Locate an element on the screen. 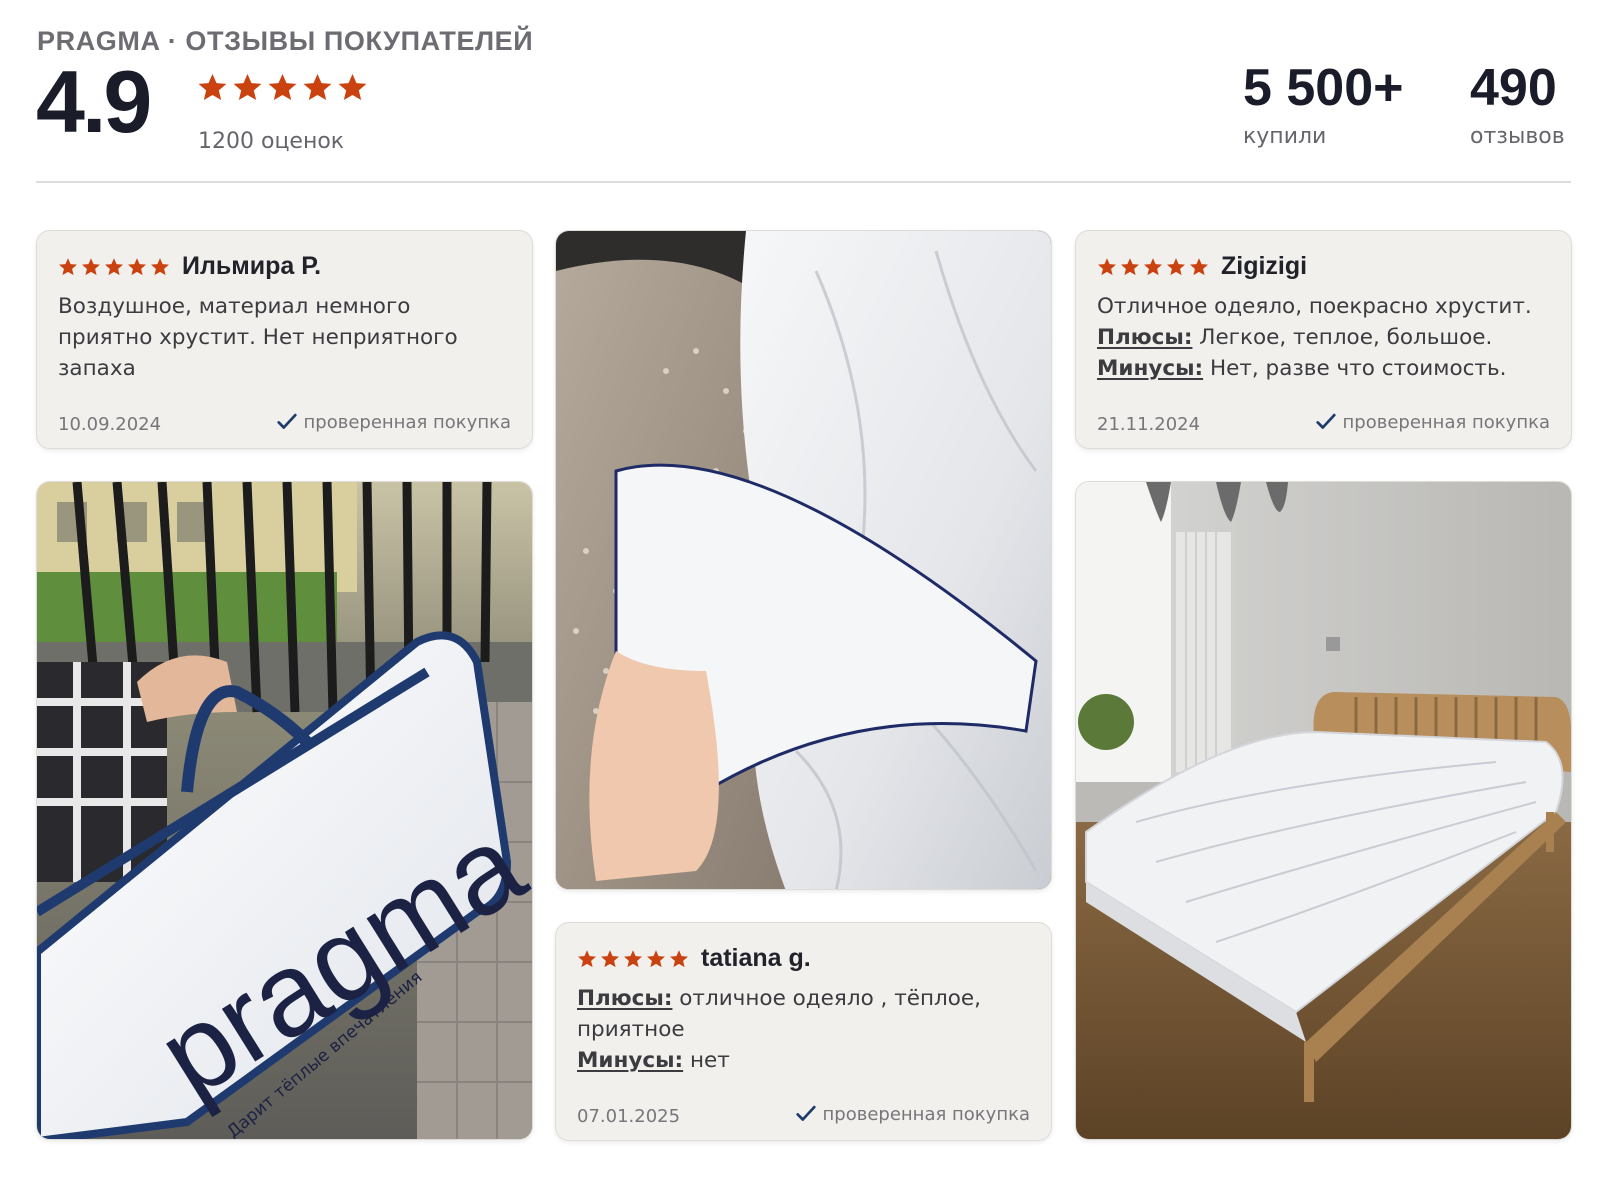  average-rating-stars is located at coordinates (282, 89).